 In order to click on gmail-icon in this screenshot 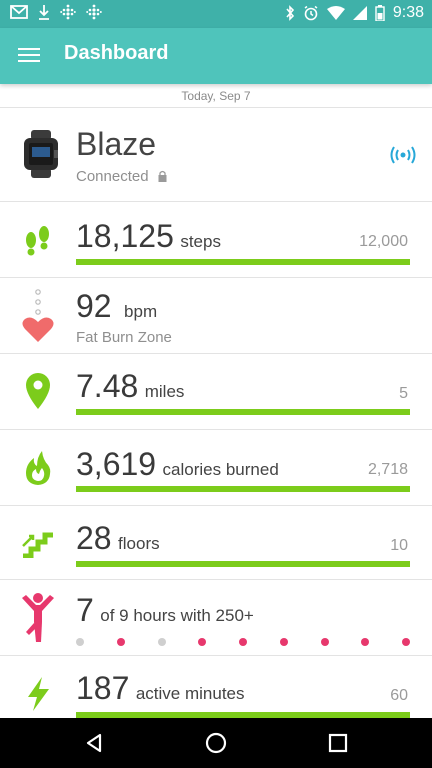, I will do `click(19, 12)`.